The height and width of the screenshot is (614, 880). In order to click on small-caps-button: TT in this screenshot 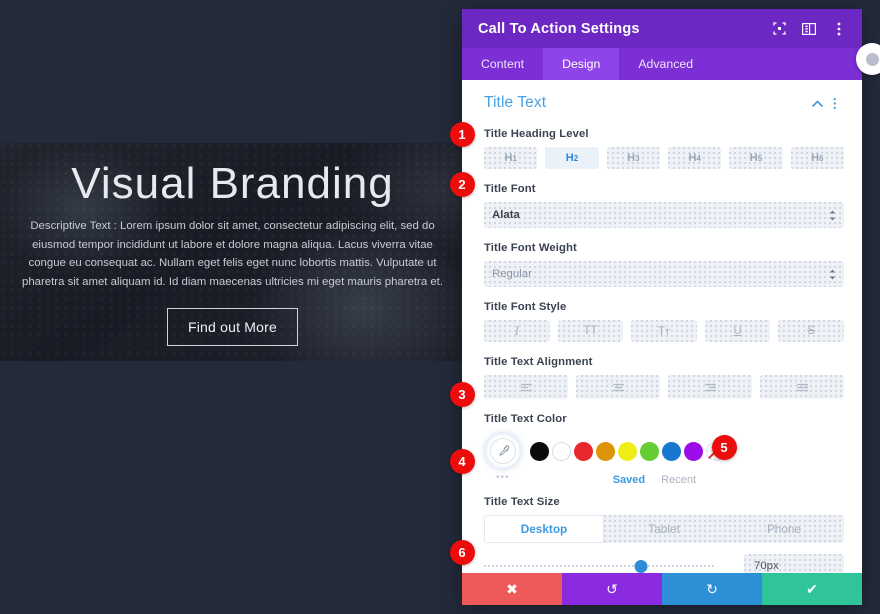, I will do `click(664, 331)`.